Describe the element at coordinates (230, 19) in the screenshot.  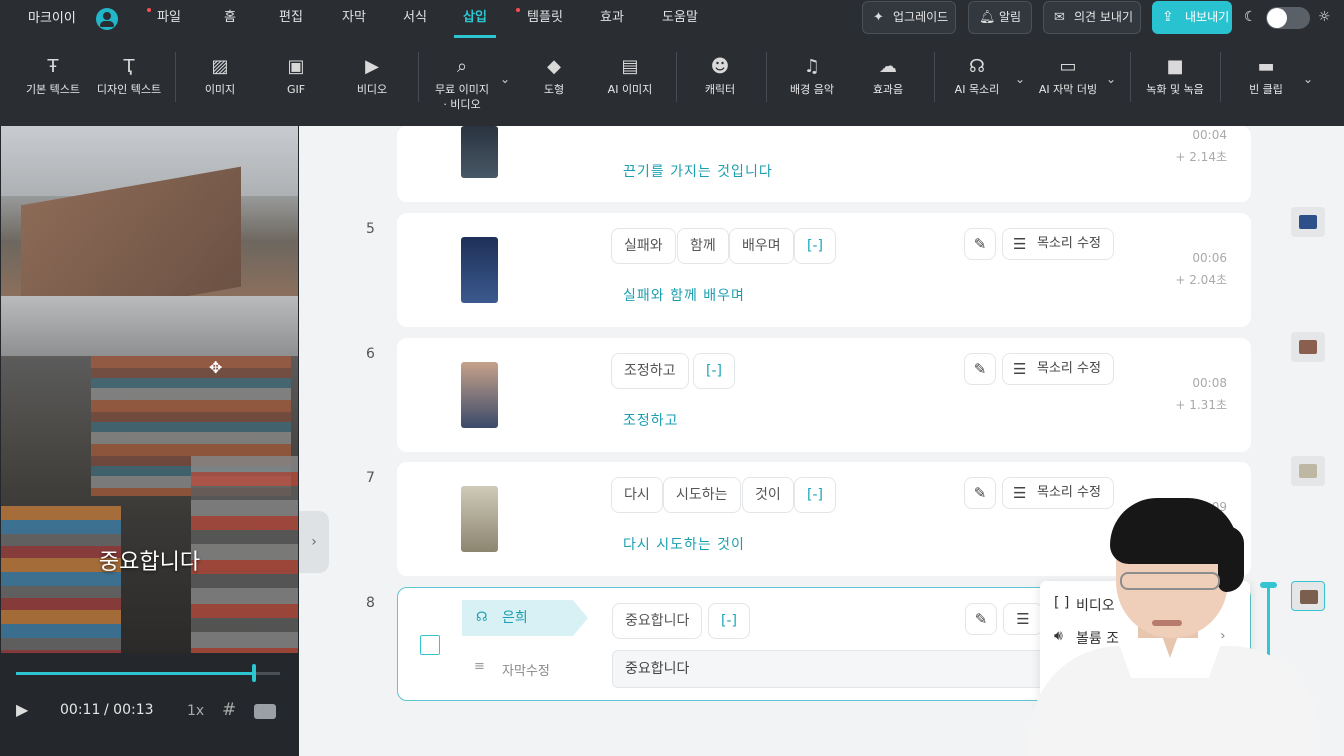
I see `menu-home: 홈` at that location.